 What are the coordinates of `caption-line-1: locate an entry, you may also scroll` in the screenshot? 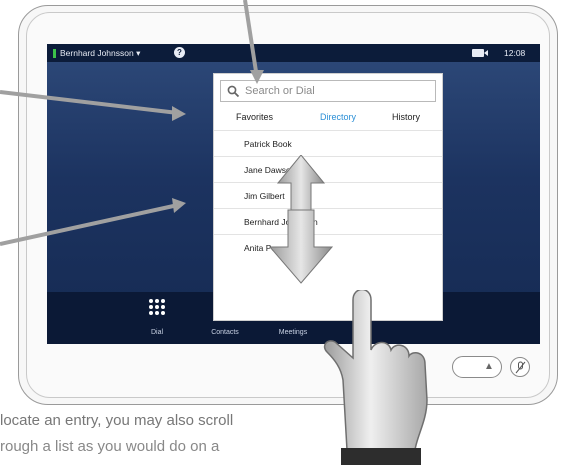 It's located at (117, 420).